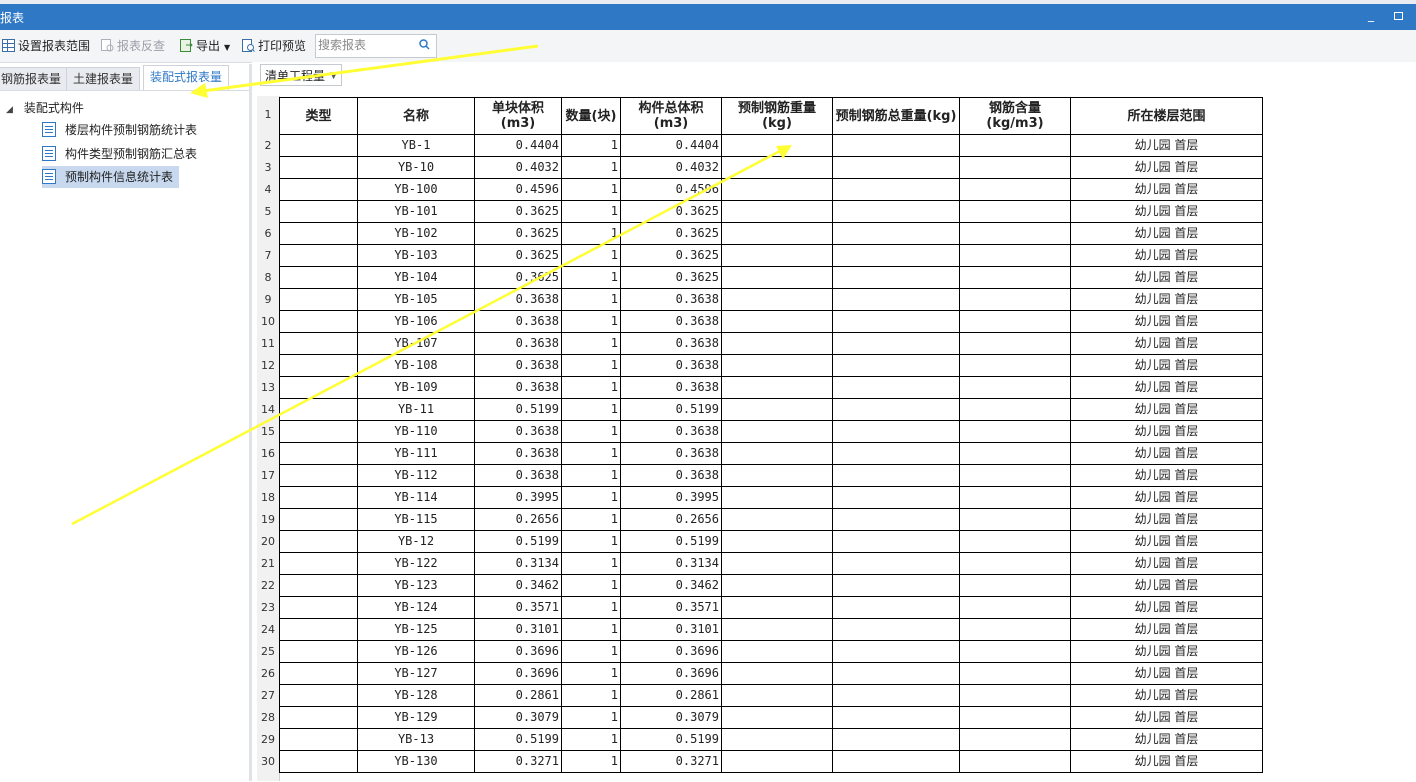  What do you see at coordinates (416, 211) in the screenshot?
I see `cell-name: YB-101` at bounding box center [416, 211].